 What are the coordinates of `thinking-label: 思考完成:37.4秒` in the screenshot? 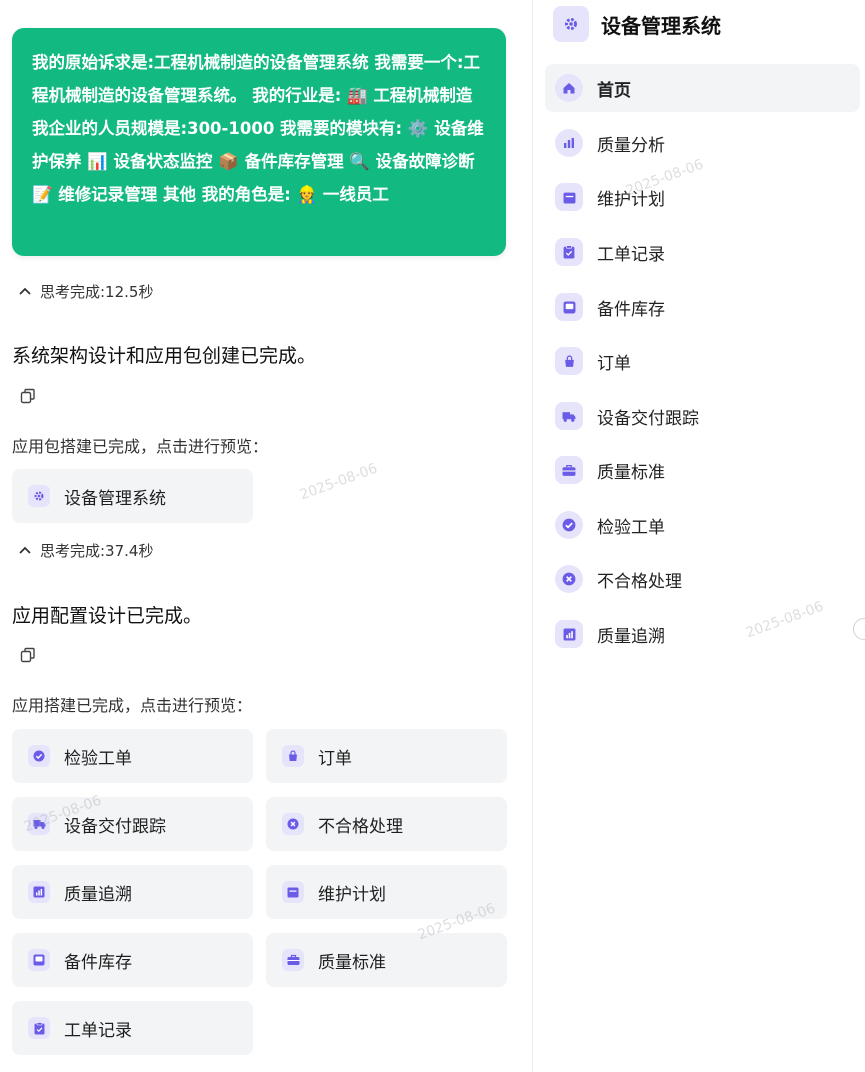 It's located at (97, 551).